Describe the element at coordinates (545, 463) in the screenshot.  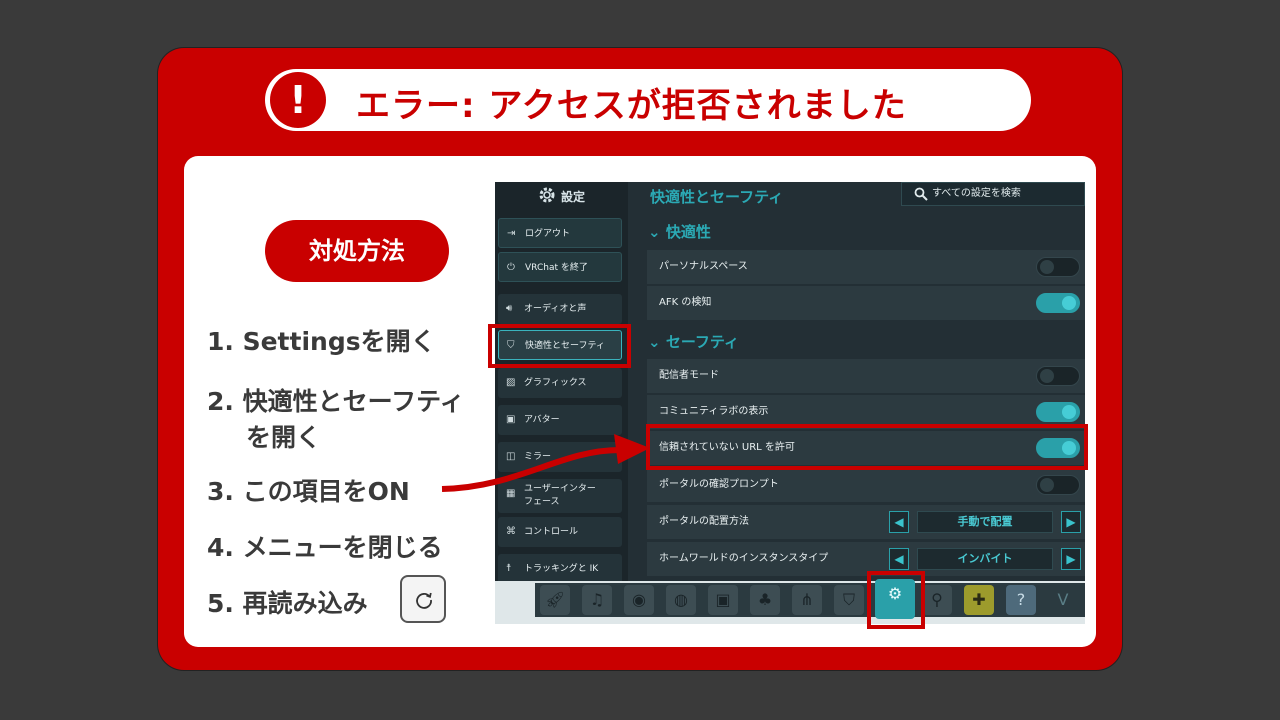
I see `pointer-arrow` at that location.